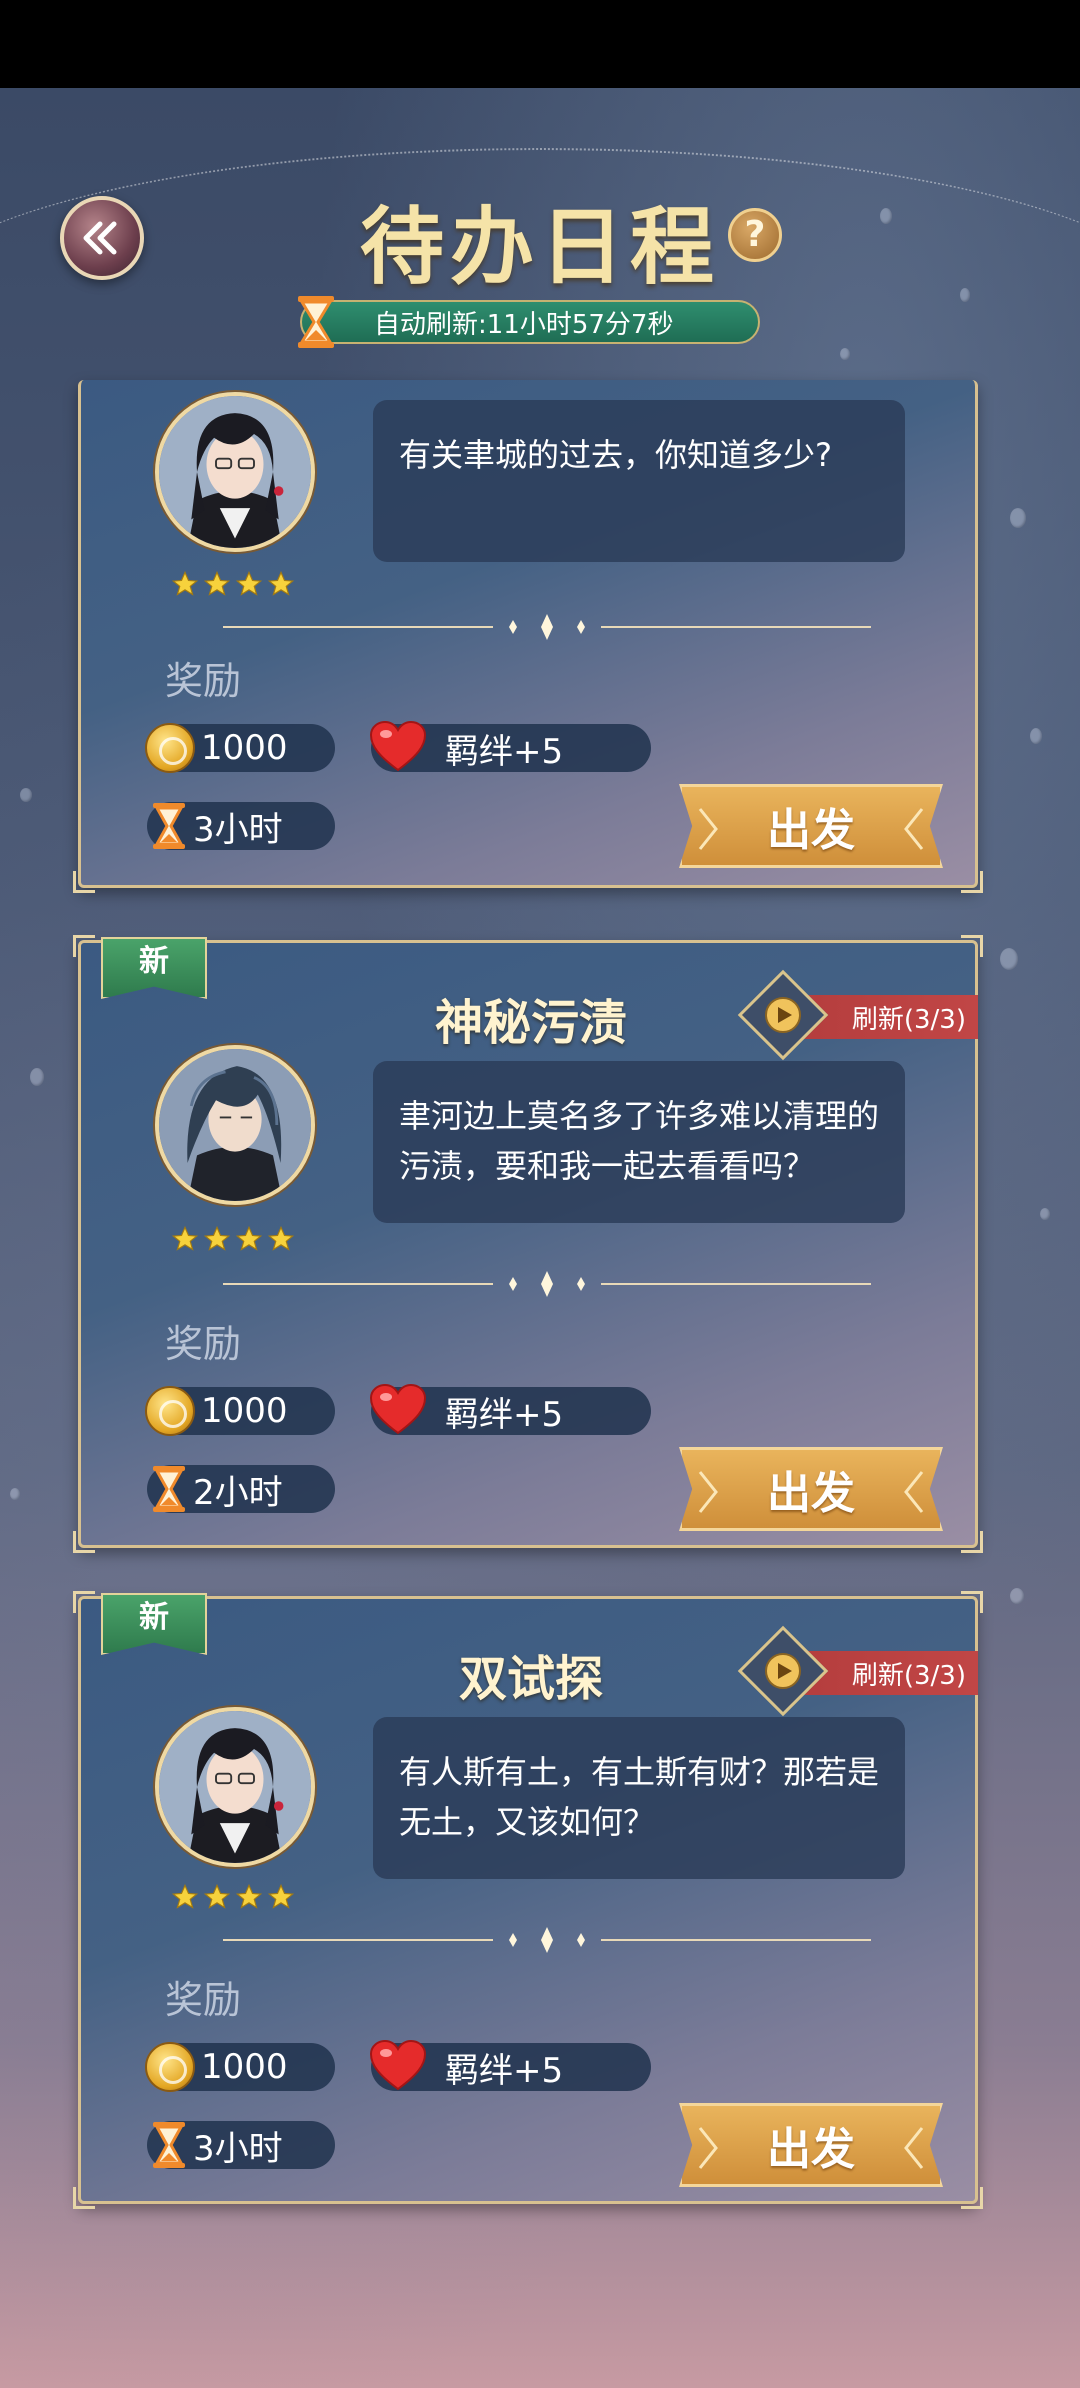 This screenshot has width=1080, height=2388. What do you see at coordinates (639, 481) in the screenshot?
I see `dialog-bubble: 有关聿城的过去，你知道多少?` at bounding box center [639, 481].